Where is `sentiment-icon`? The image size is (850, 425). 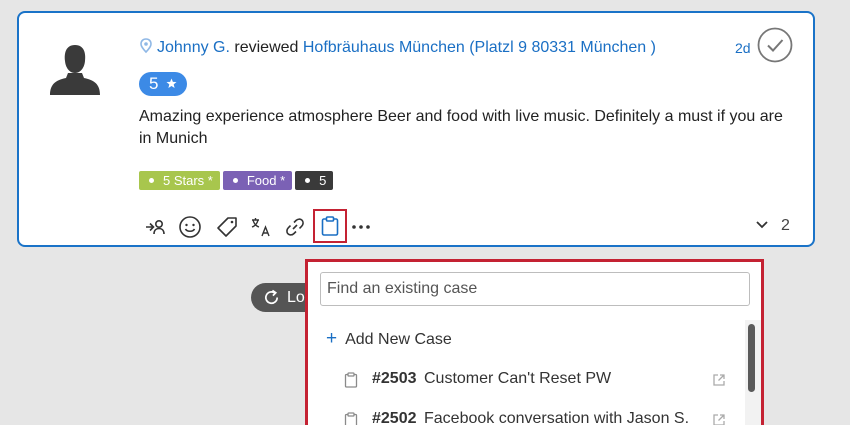
sentiment-icon is located at coordinates (190, 227).